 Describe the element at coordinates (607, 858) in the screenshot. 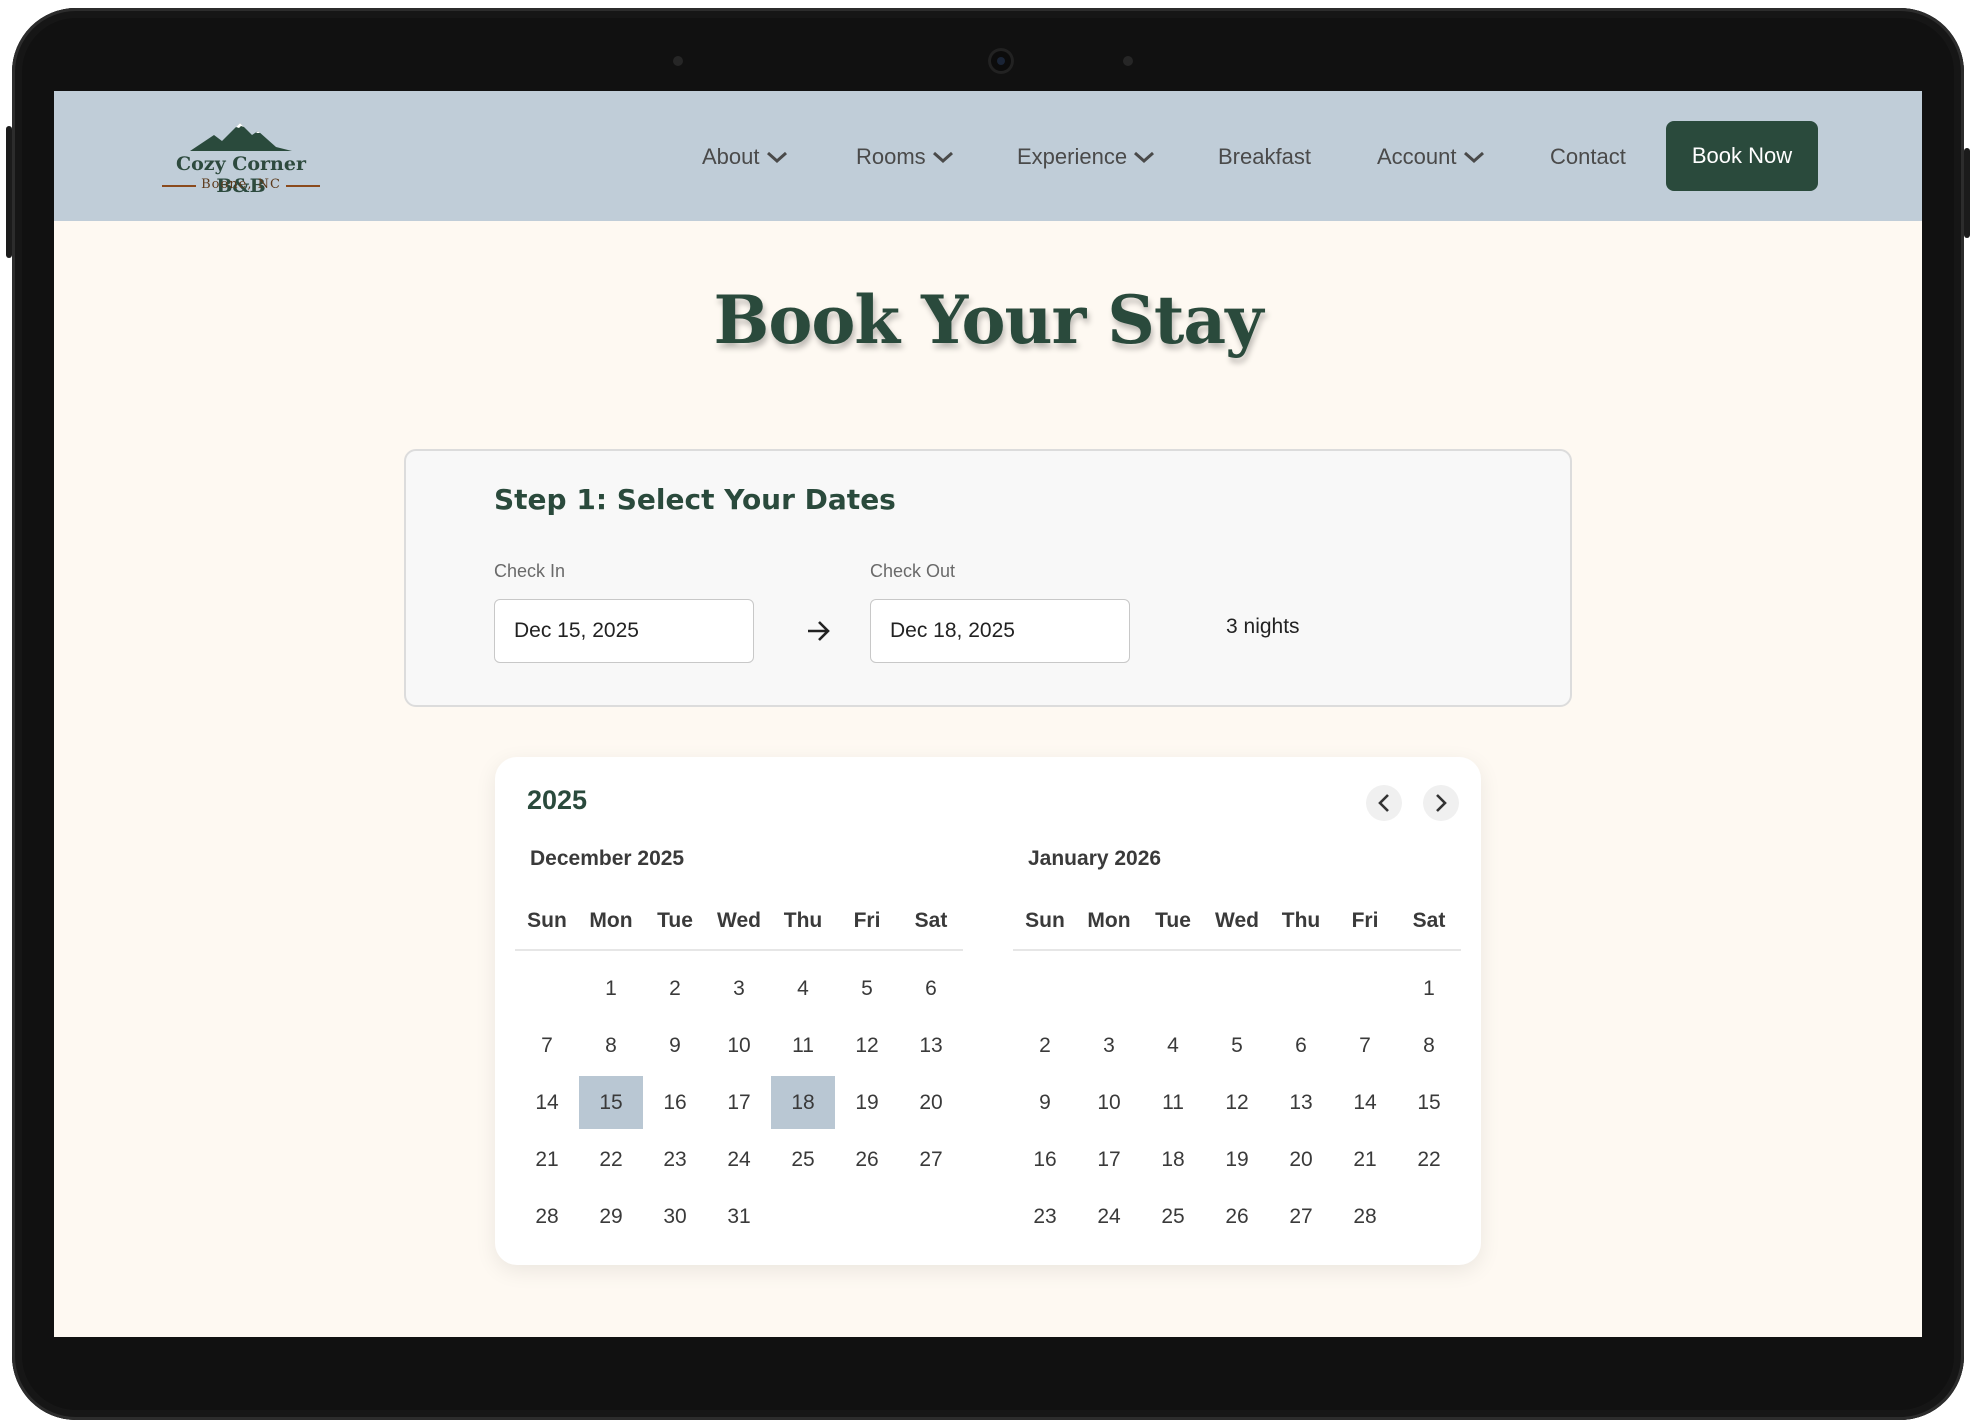

I see `month-title: December 2025` at that location.